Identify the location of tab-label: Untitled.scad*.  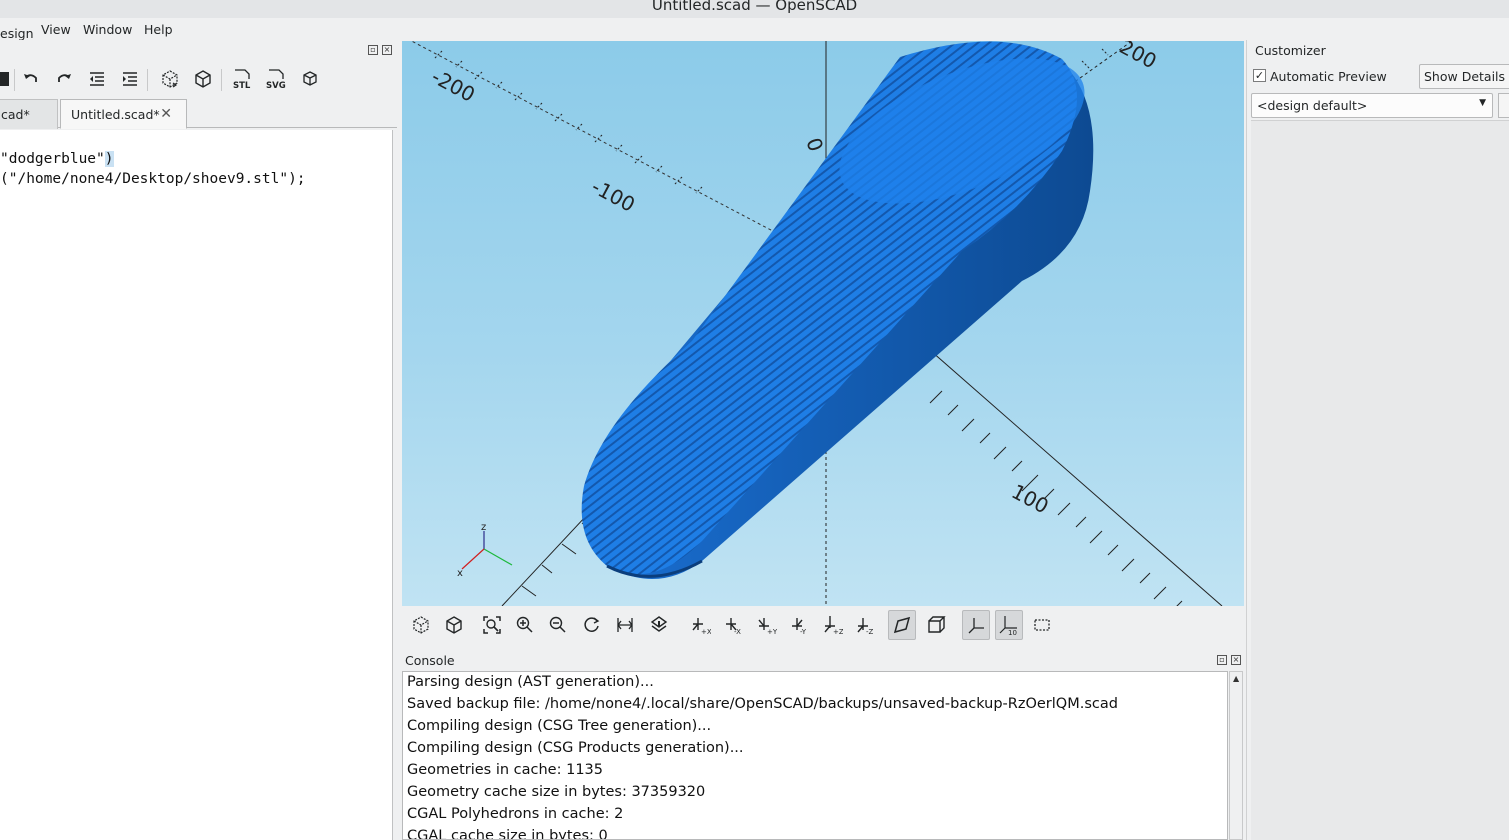
(115, 114).